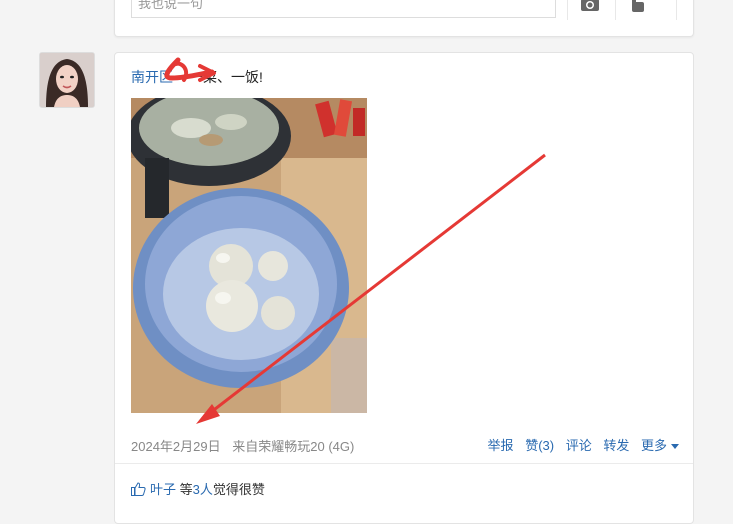  I want to click on camera-button, so click(589, 10).